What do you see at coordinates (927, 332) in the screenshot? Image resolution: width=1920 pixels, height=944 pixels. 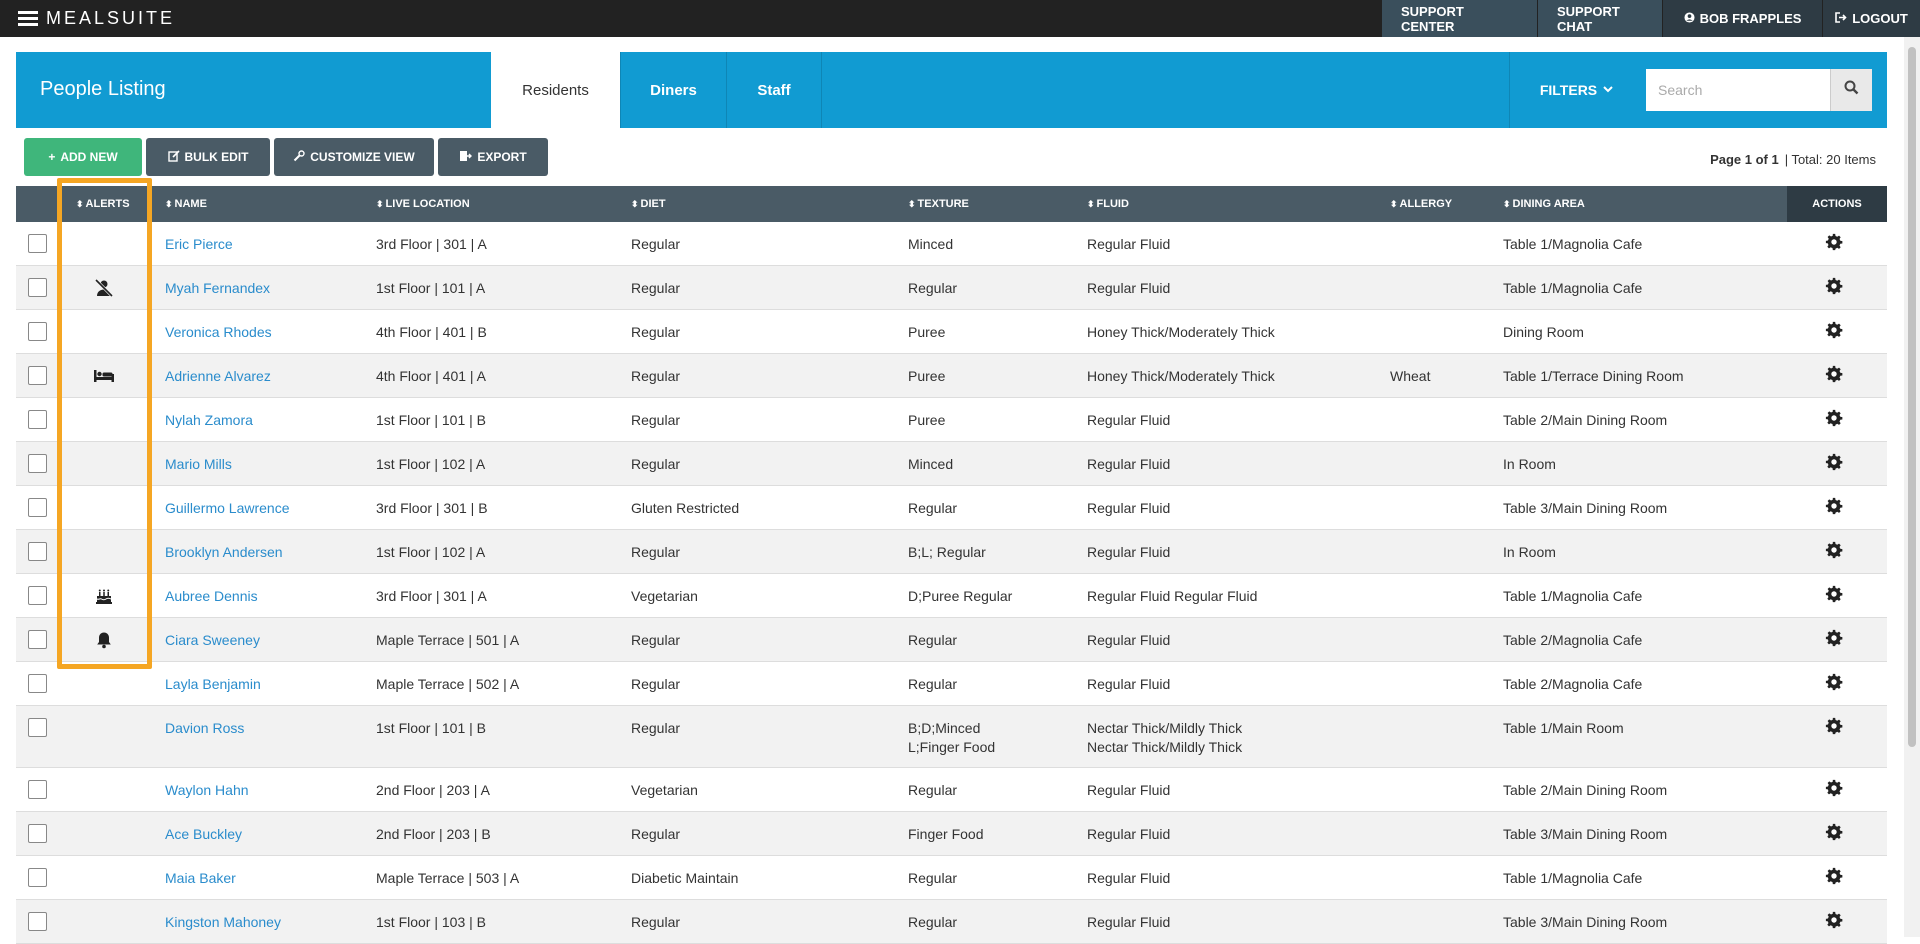 I see `texture-cell: Puree` at bounding box center [927, 332].